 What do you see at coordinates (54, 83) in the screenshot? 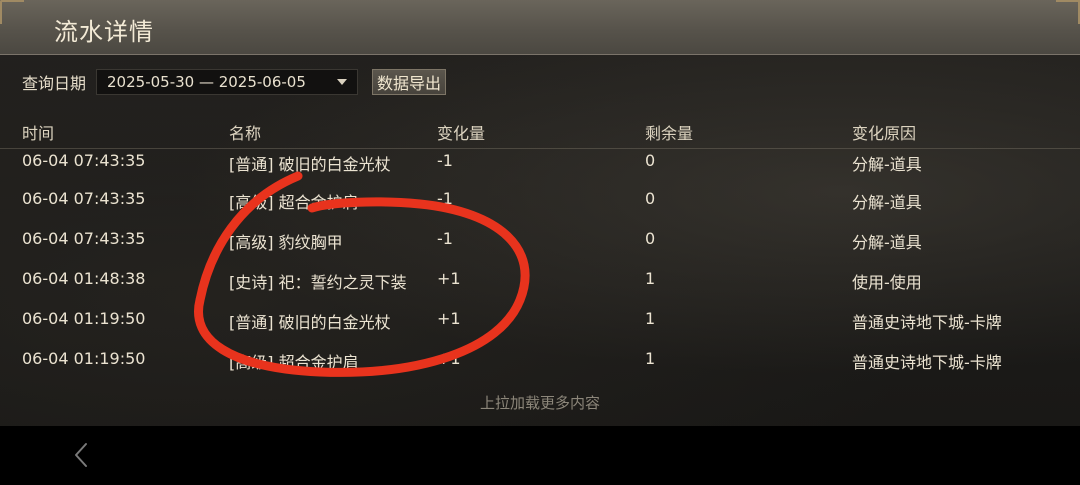
I see `date-filter-label: 查询日期` at bounding box center [54, 83].